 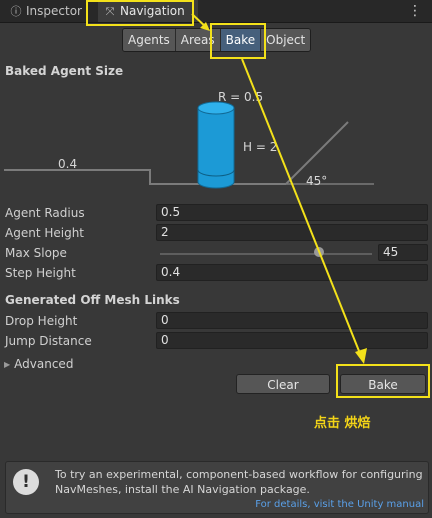 What do you see at coordinates (26, 482) in the screenshot?
I see `info-icon: !` at bounding box center [26, 482].